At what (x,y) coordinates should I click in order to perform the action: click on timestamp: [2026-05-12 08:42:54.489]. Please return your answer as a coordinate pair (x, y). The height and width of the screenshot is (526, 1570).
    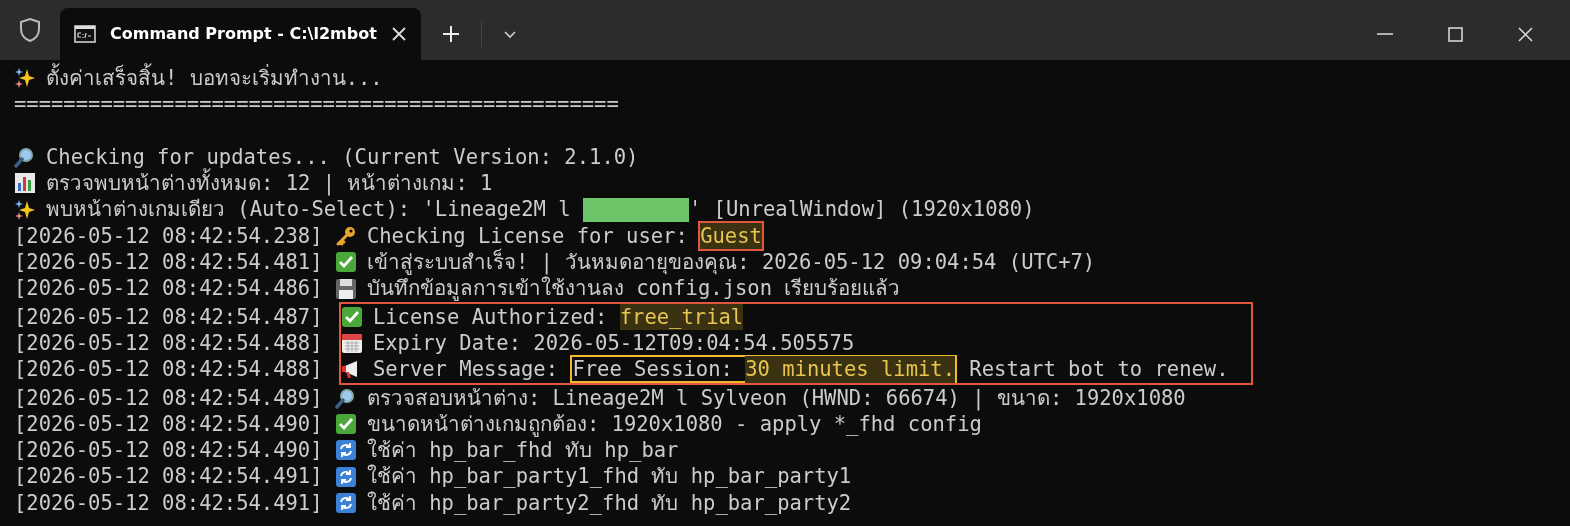
    Looking at the image, I should click on (169, 397).